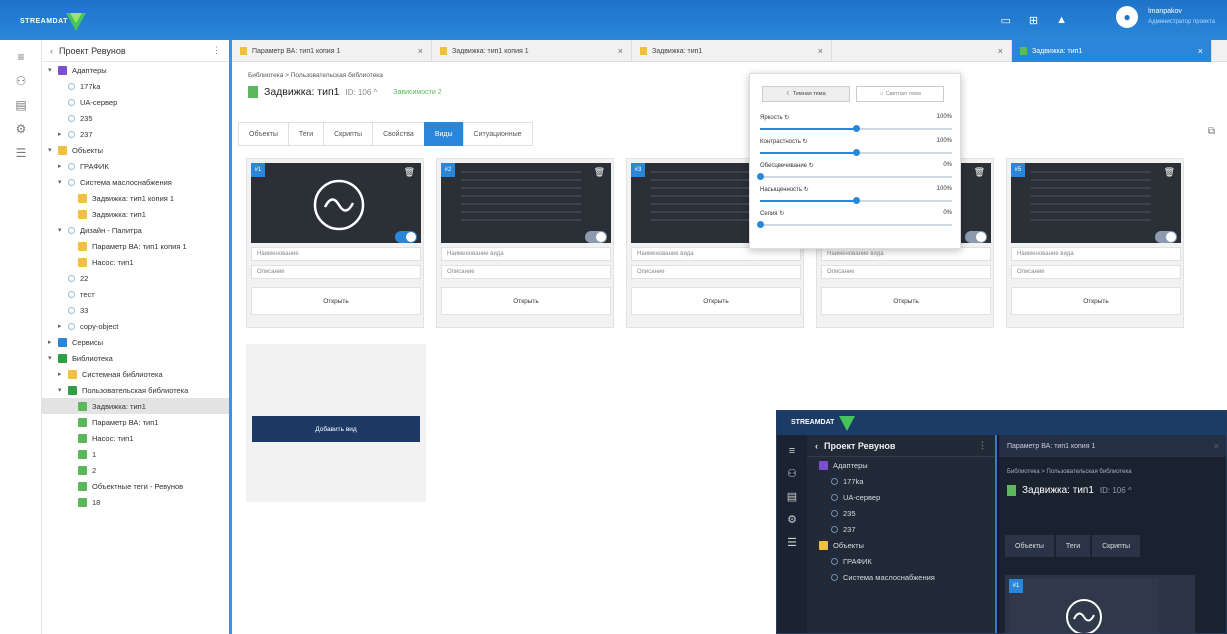  What do you see at coordinates (792, 519) in the screenshot?
I see `dark-gear-icon: ⚙` at bounding box center [792, 519].